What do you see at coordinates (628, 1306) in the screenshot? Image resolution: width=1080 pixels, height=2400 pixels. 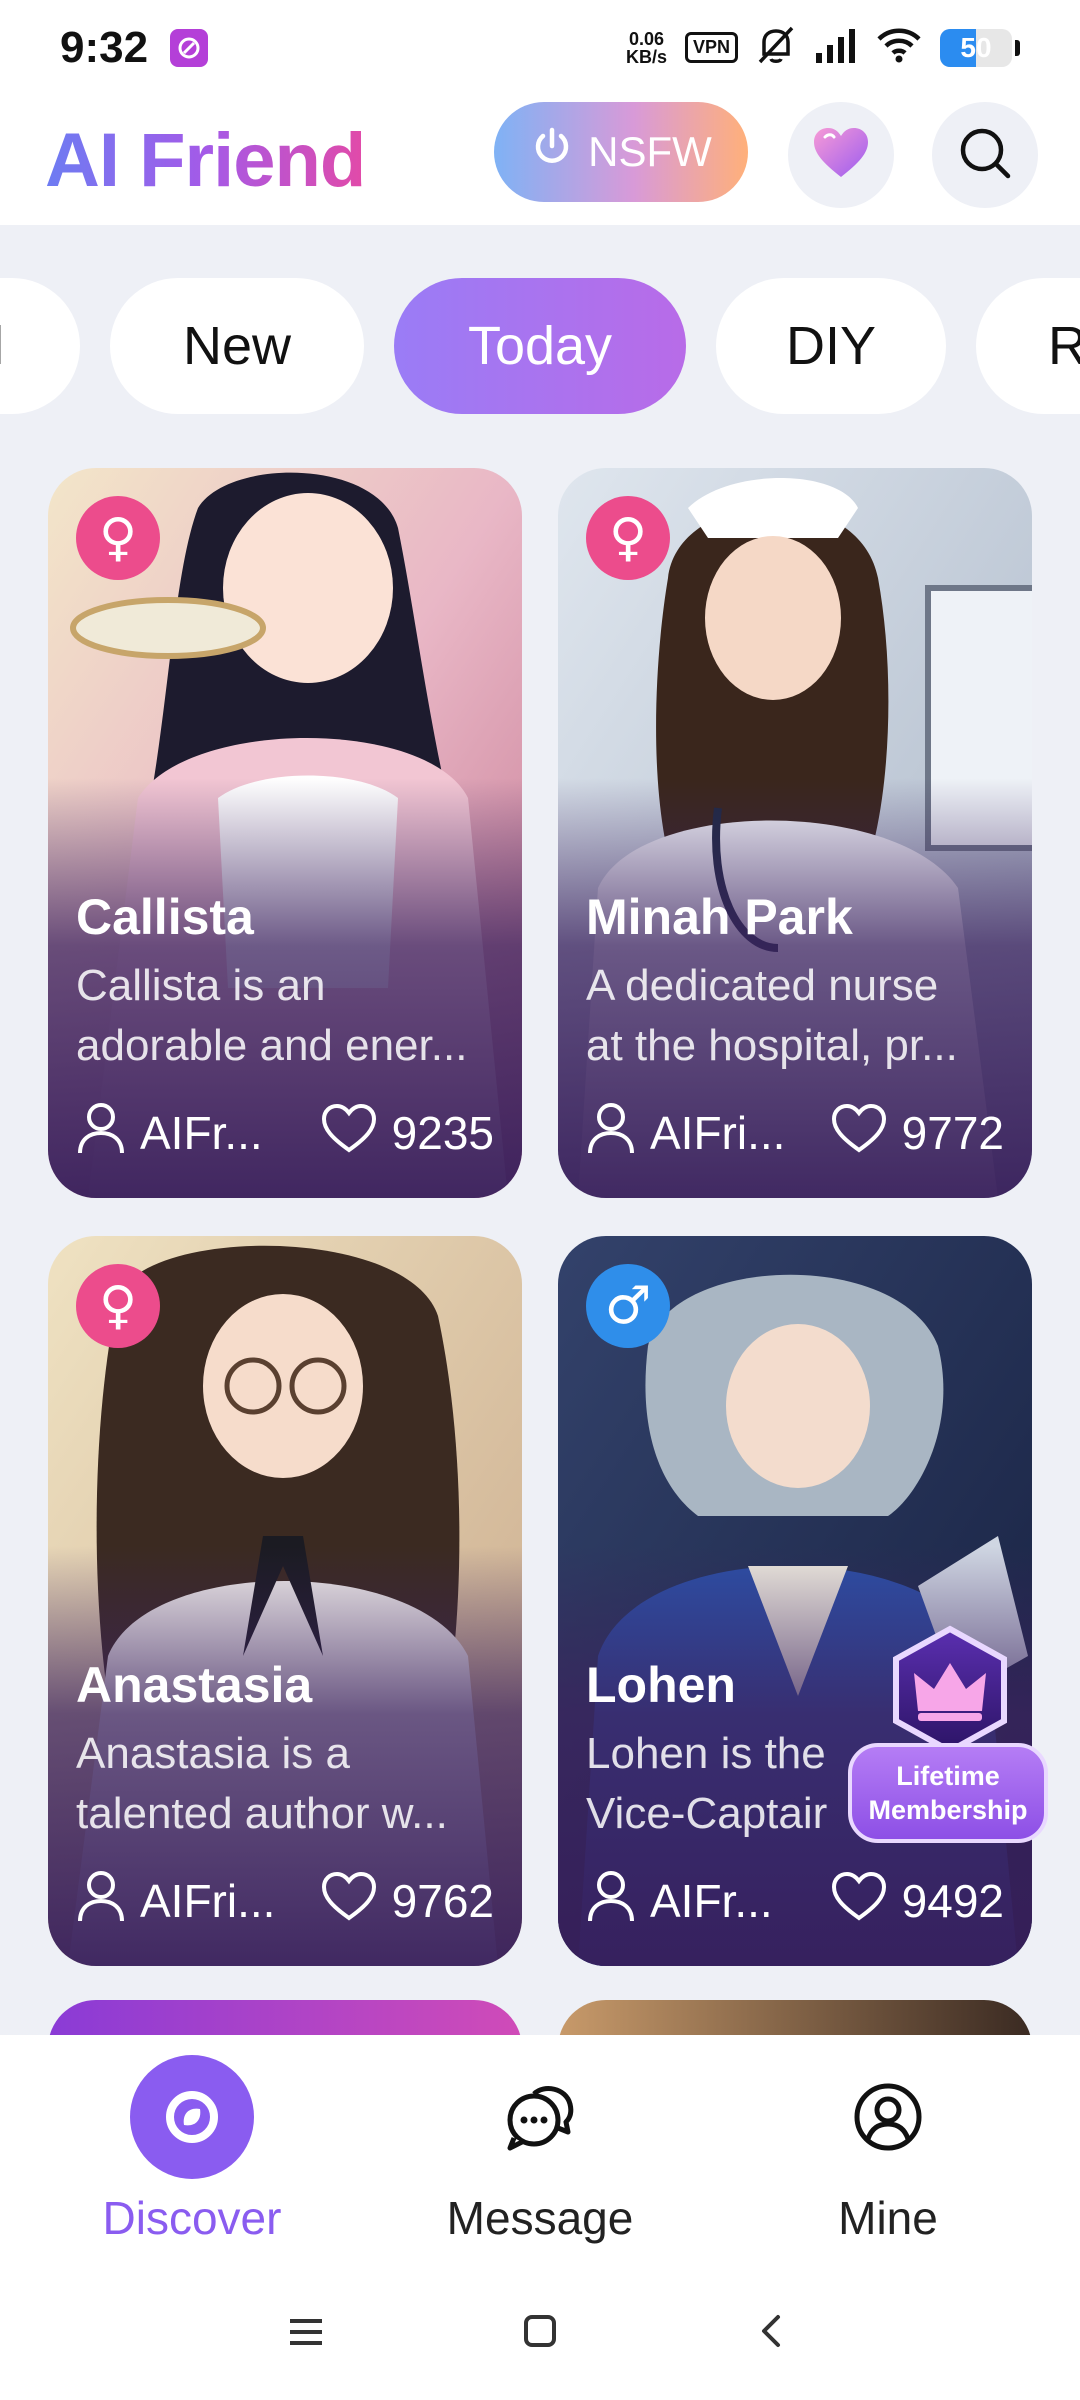 I see `male-gender-icon: ♂` at bounding box center [628, 1306].